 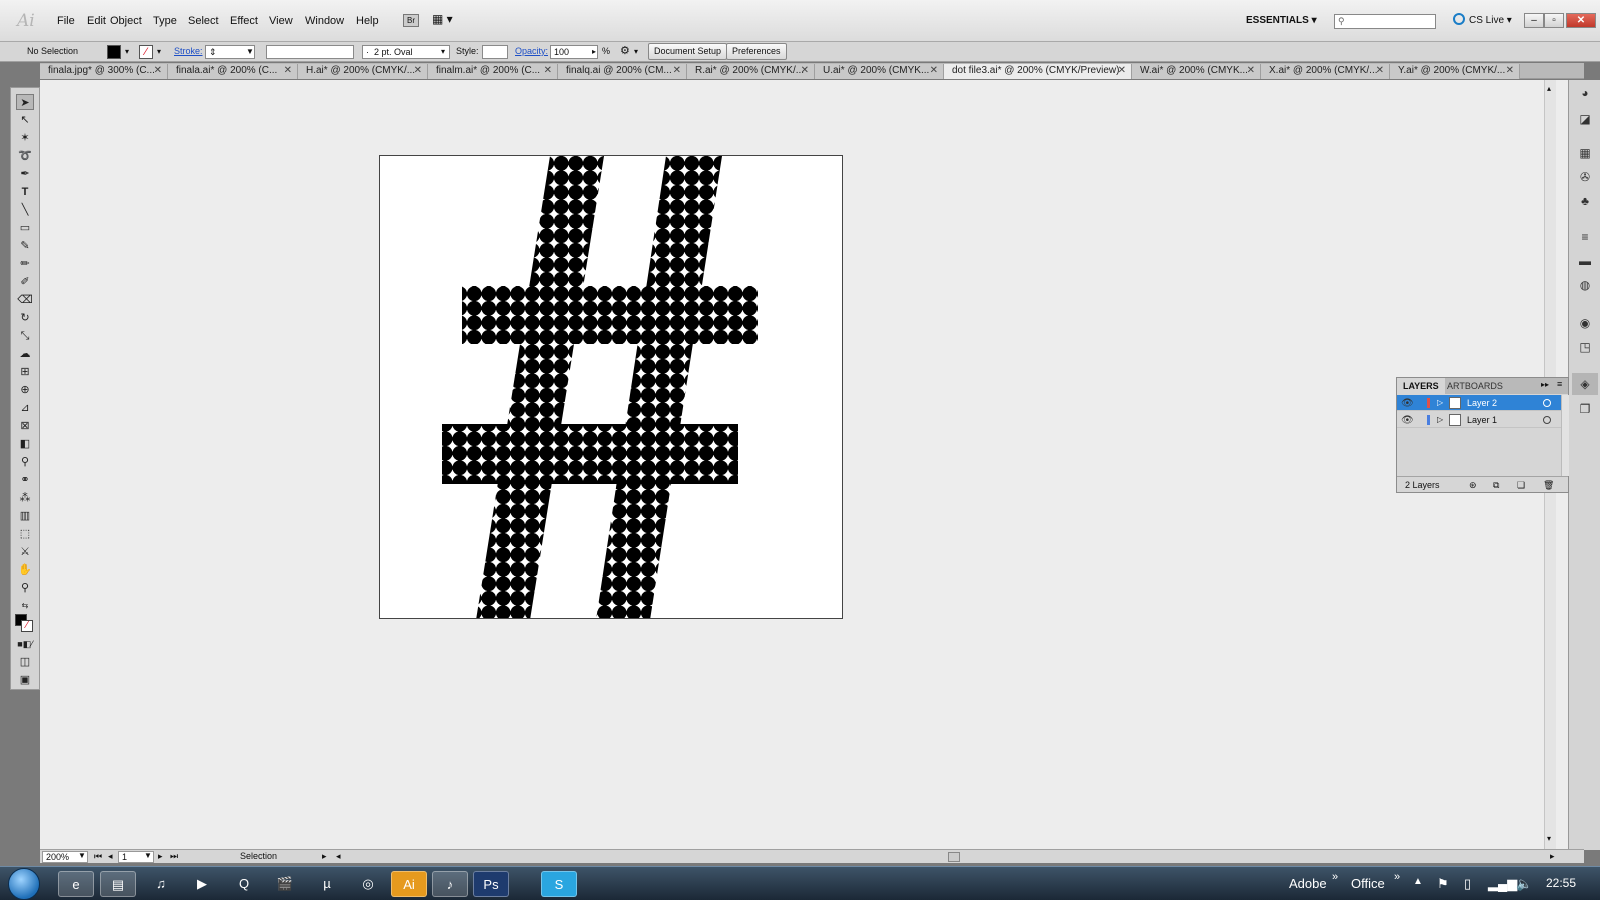 What do you see at coordinates (1496, 485) in the screenshot?
I see `make-clipping-mask-icon: ⧉` at bounding box center [1496, 485].